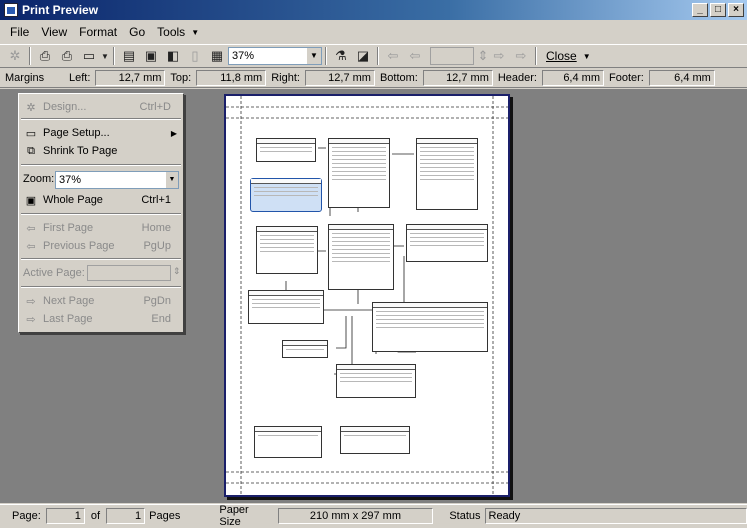 Image resolution: width=747 pixels, height=528 pixels. What do you see at coordinates (137, 32) in the screenshot?
I see `menu-go: Go` at bounding box center [137, 32].